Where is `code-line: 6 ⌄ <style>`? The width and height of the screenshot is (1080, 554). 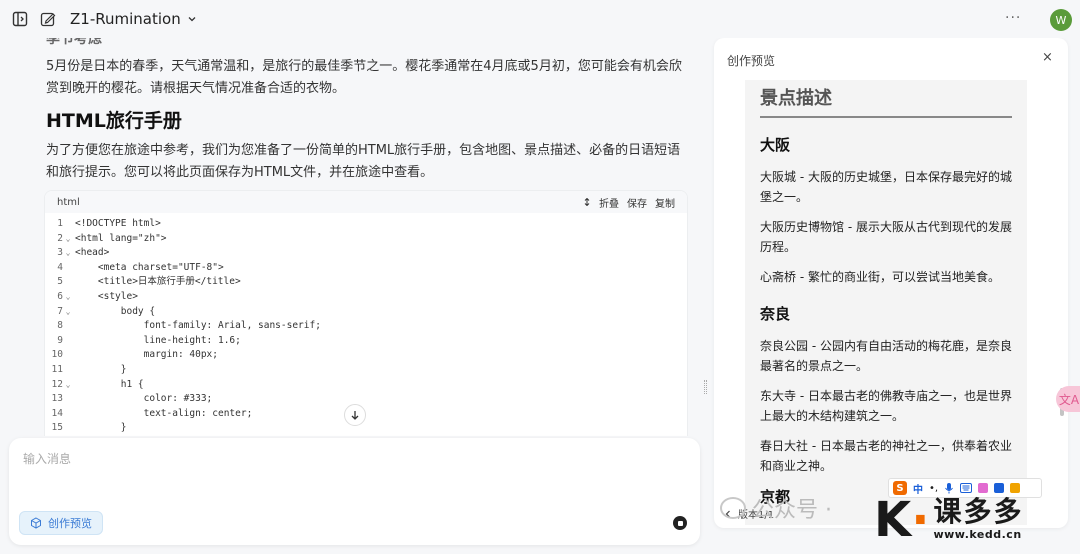 code-line: 6 ⌄ <style> is located at coordinates (366, 297).